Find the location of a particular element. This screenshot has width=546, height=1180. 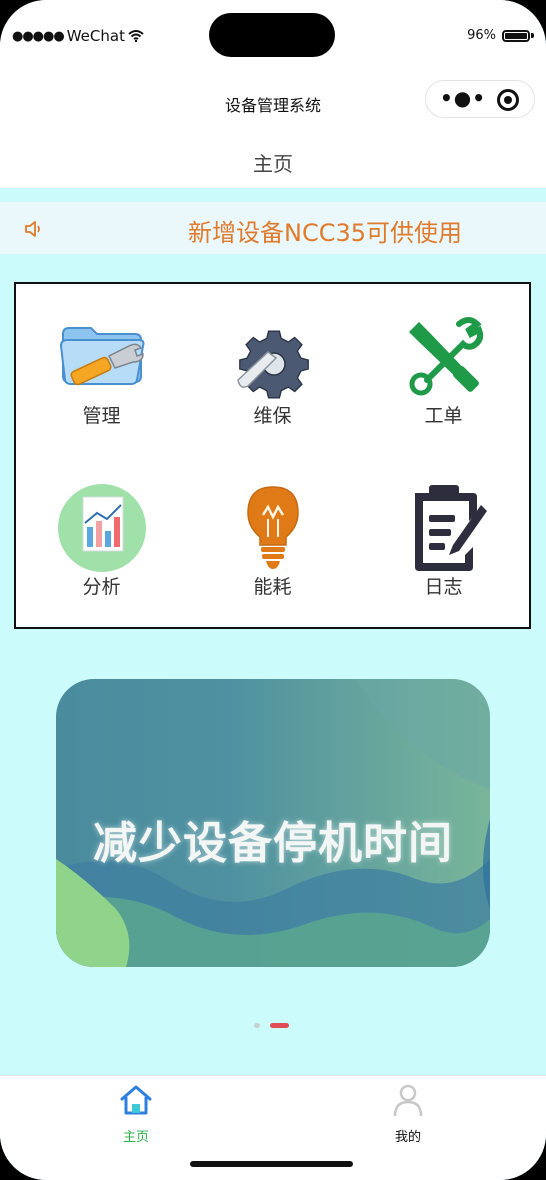

status-bar: ●●●●● WeChat 96% is located at coordinates (273, 36).